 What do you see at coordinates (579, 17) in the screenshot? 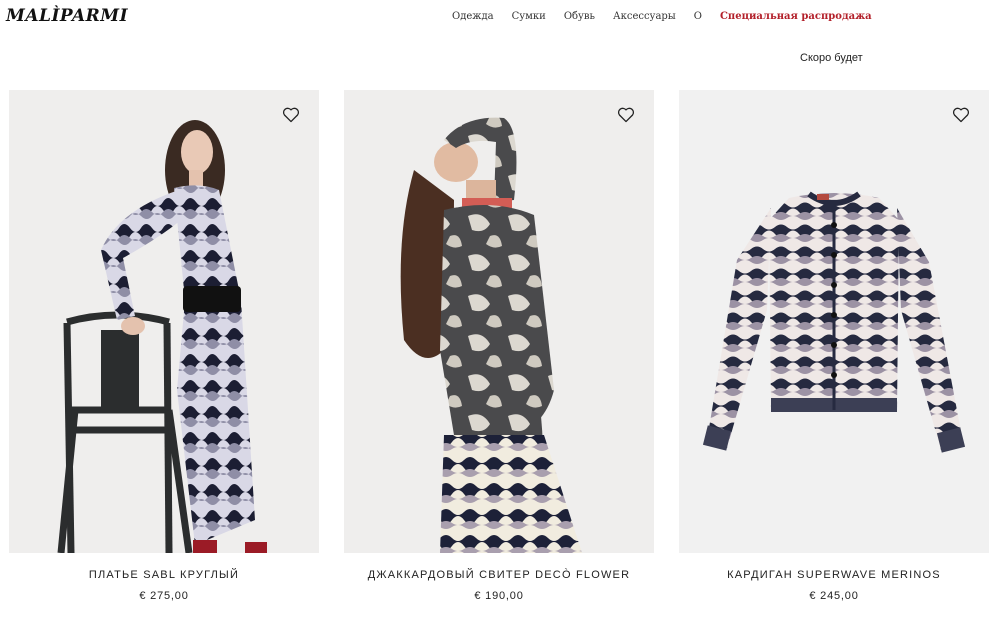
I see `nav-item-shoes: Обувь` at bounding box center [579, 17].